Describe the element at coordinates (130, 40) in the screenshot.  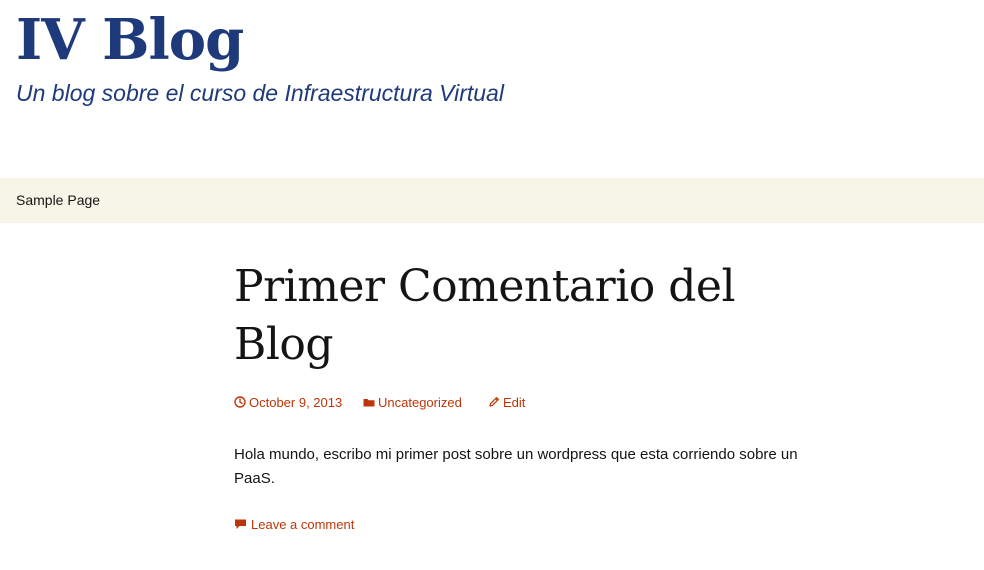
I see `site-title: IV Blog` at that location.